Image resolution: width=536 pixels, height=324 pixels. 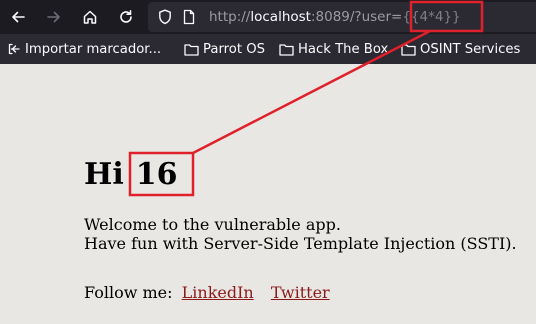 I want to click on rendered-result: 16, so click(x=156, y=174).